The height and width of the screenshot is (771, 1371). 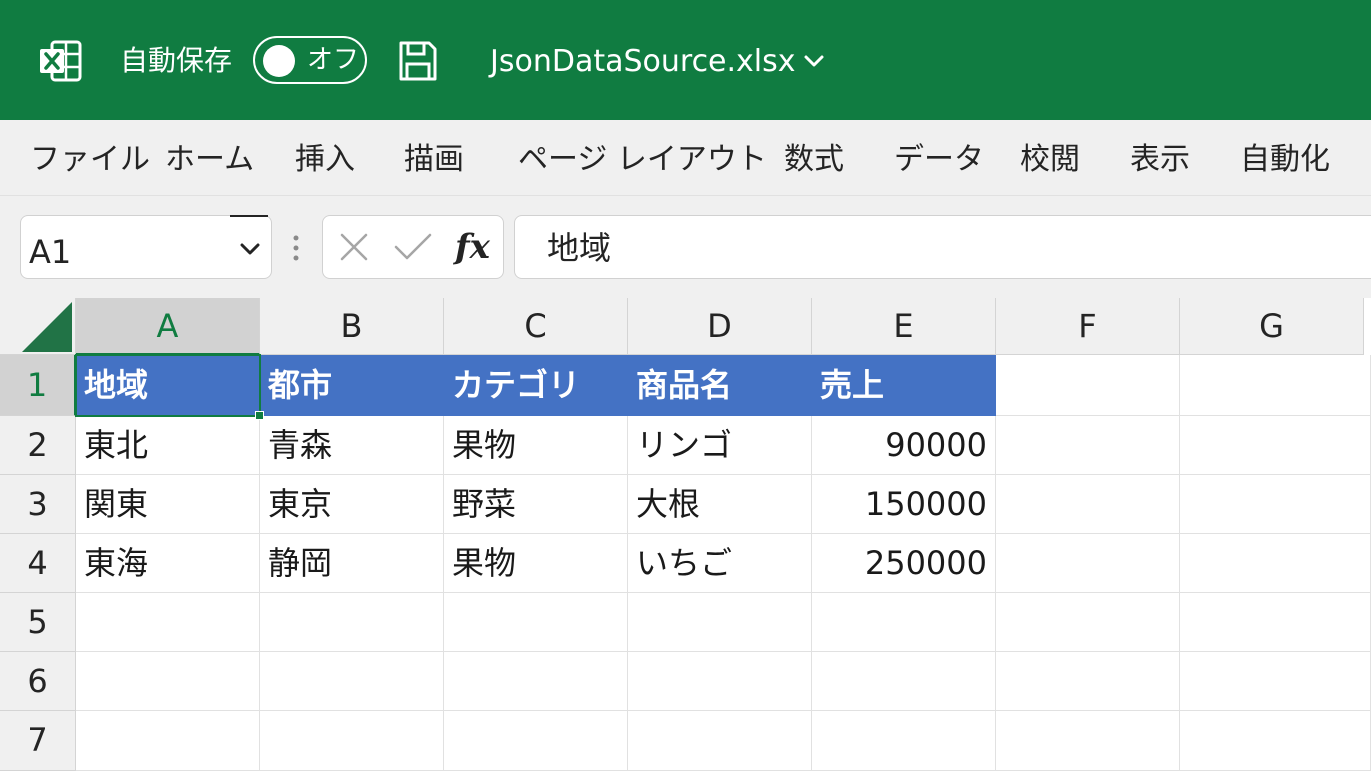 I want to click on cell-f2, so click(x=1088, y=445).